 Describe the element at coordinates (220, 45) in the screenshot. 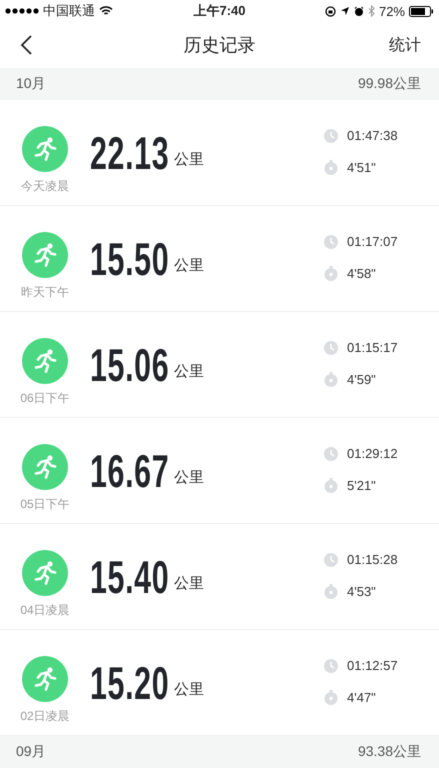

I see `page-title: 历史记录` at that location.